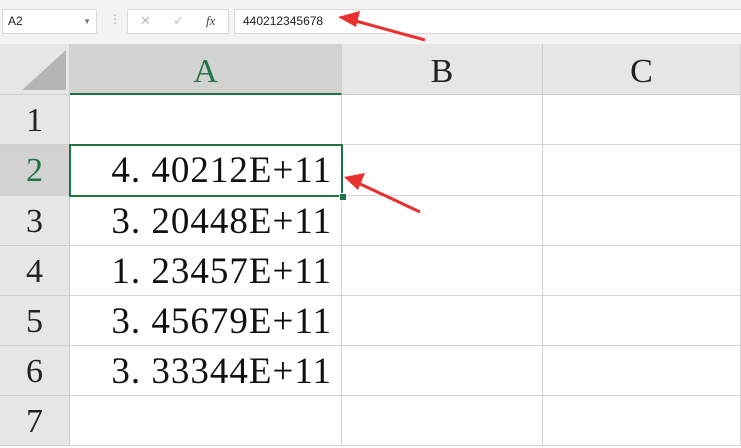 The height and width of the screenshot is (448, 741). Describe the element at coordinates (382, 26) in the screenshot. I see `arrow-to-formula-bar` at that location.